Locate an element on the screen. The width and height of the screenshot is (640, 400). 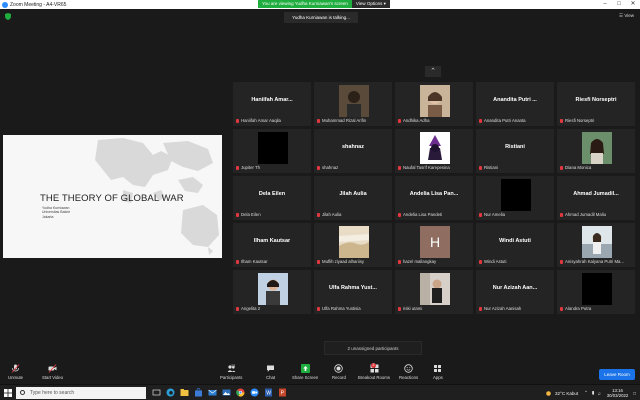
network-icon: ▮ is located at coordinates (593, 393).